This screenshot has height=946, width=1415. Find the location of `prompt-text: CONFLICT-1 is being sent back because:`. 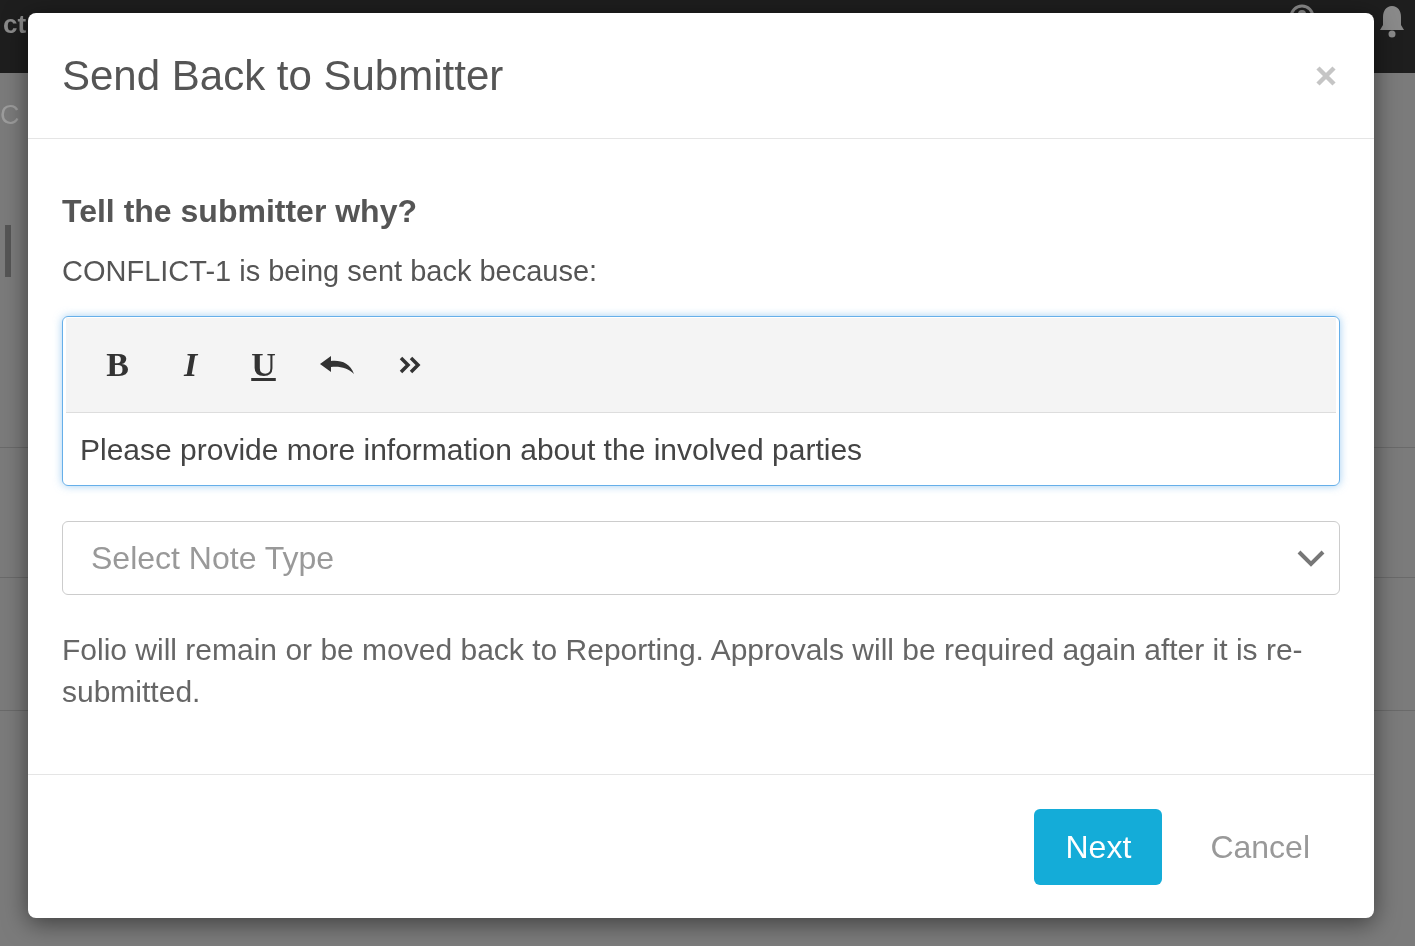

prompt-text: CONFLICT-1 is being sent back because: is located at coordinates (330, 271).